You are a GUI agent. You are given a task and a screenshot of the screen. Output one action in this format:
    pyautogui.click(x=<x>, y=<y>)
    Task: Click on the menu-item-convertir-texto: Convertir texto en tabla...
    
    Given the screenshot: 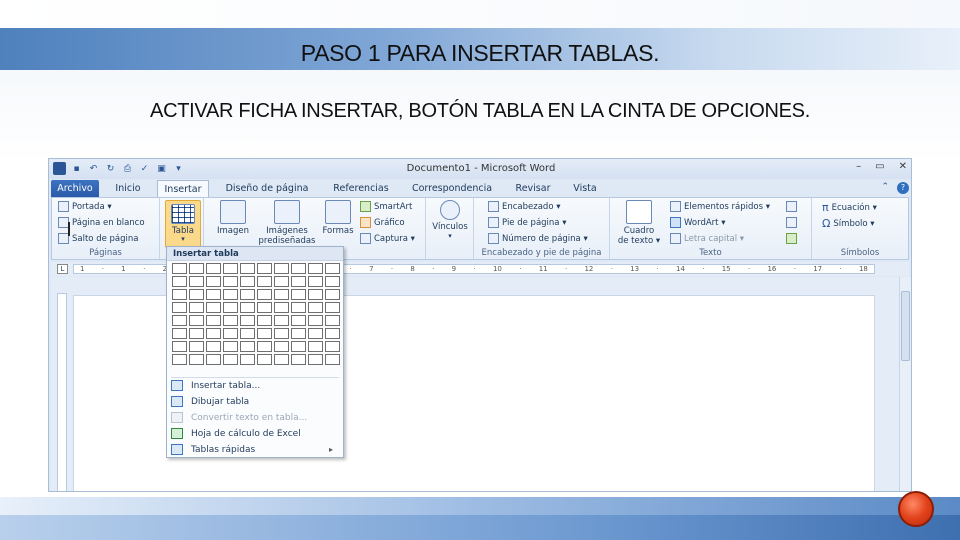 What is the action you would take?
    pyautogui.click(x=255, y=417)
    